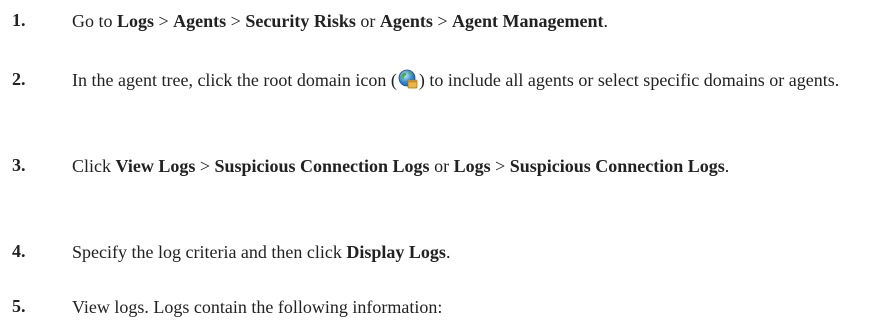  What do you see at coordinates (300, 21) in the screenshot?
I see `menu-security-risks: Security Risks` at bounding box center [300, 21].